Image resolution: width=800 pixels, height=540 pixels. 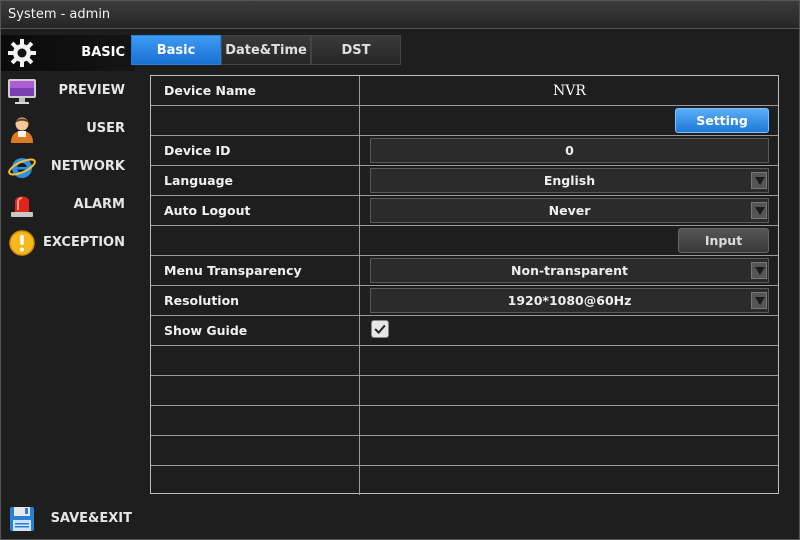 I want to click on sidebar-item-label: ALARM, so click(x=99, y=204).